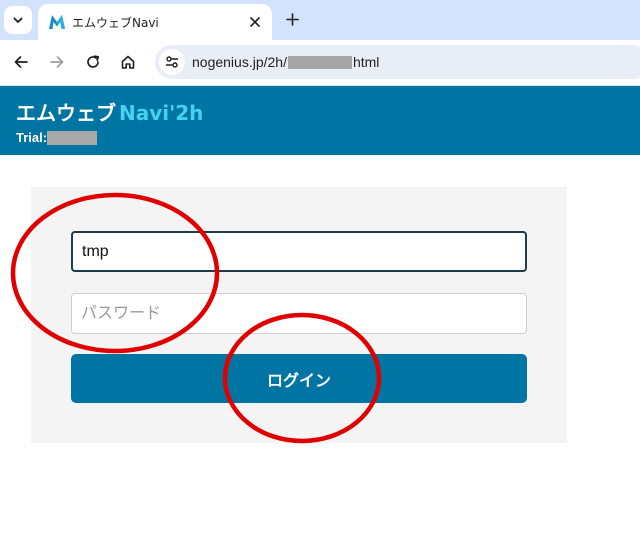 Image resolution: width=640 pixels, height=560 pixels. I want to click on address-bar: nogenius.jp/2h/ html, so click(397, 62).